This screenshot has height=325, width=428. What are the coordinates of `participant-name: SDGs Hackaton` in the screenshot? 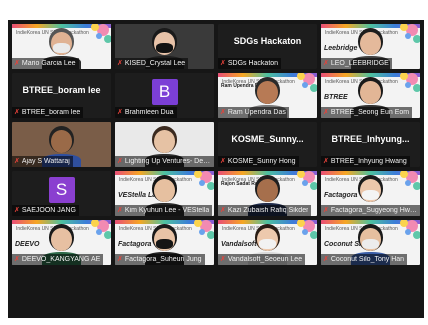 It's located at (253, 63).